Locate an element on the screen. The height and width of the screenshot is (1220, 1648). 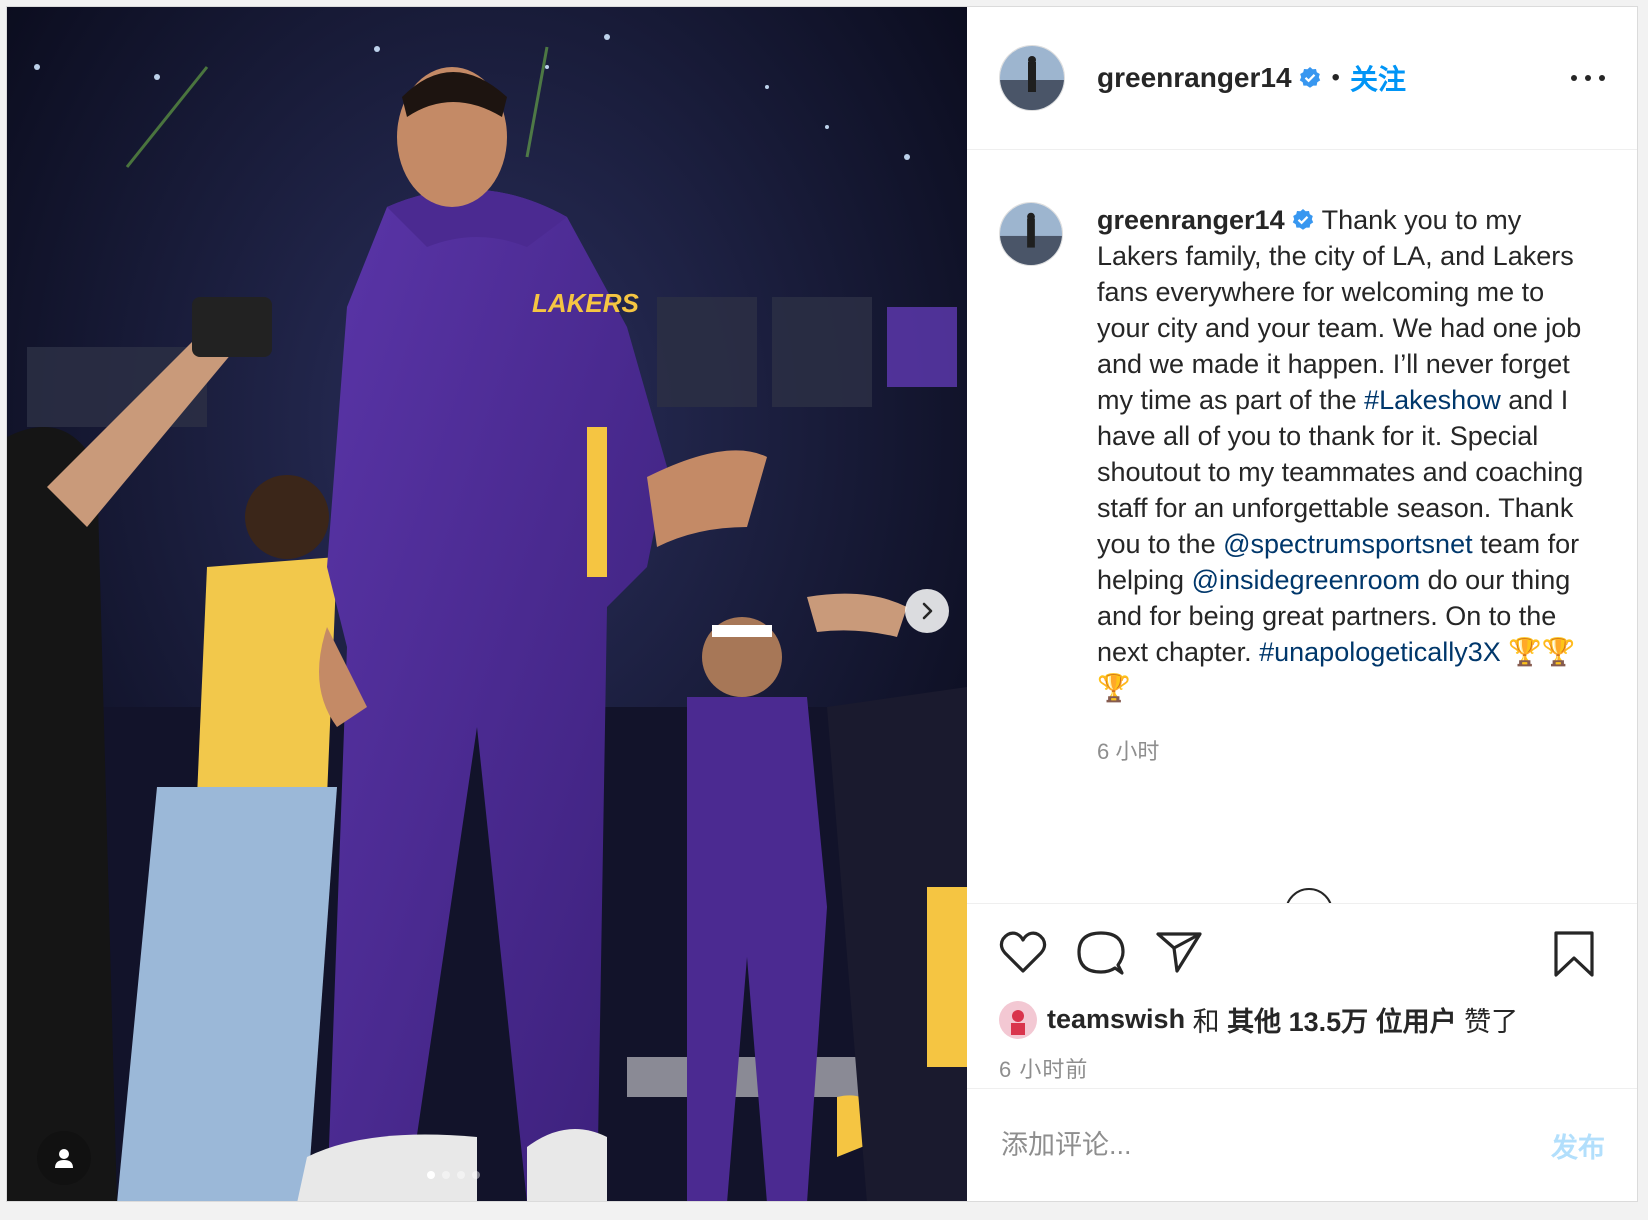
publish-button: 发布 is located at coordinates (1578, 1145).